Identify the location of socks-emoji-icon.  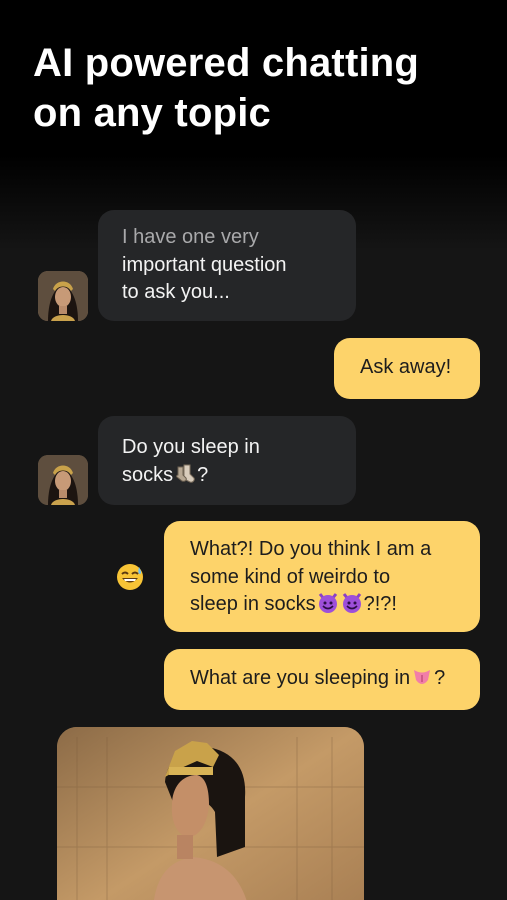
(185, 478).